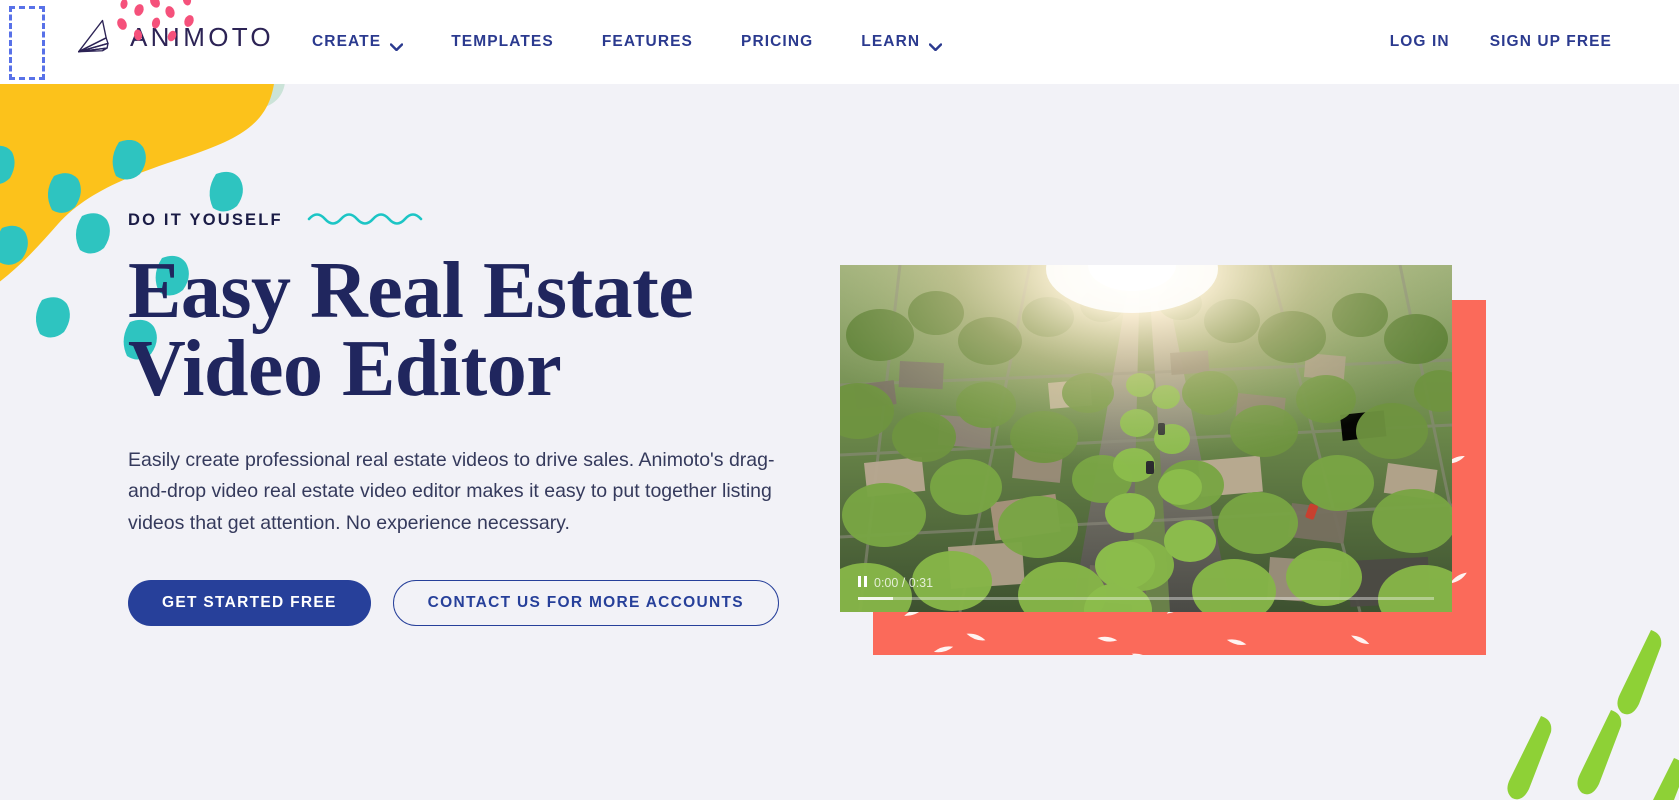 Image resolution: width=1679 pixels, height=800 pixels. Describe the element at coordinates (585, 602) in the screenshot. I see `contact-us-button: CONTACT US FOR MORE ACCOUNTS` at that location.